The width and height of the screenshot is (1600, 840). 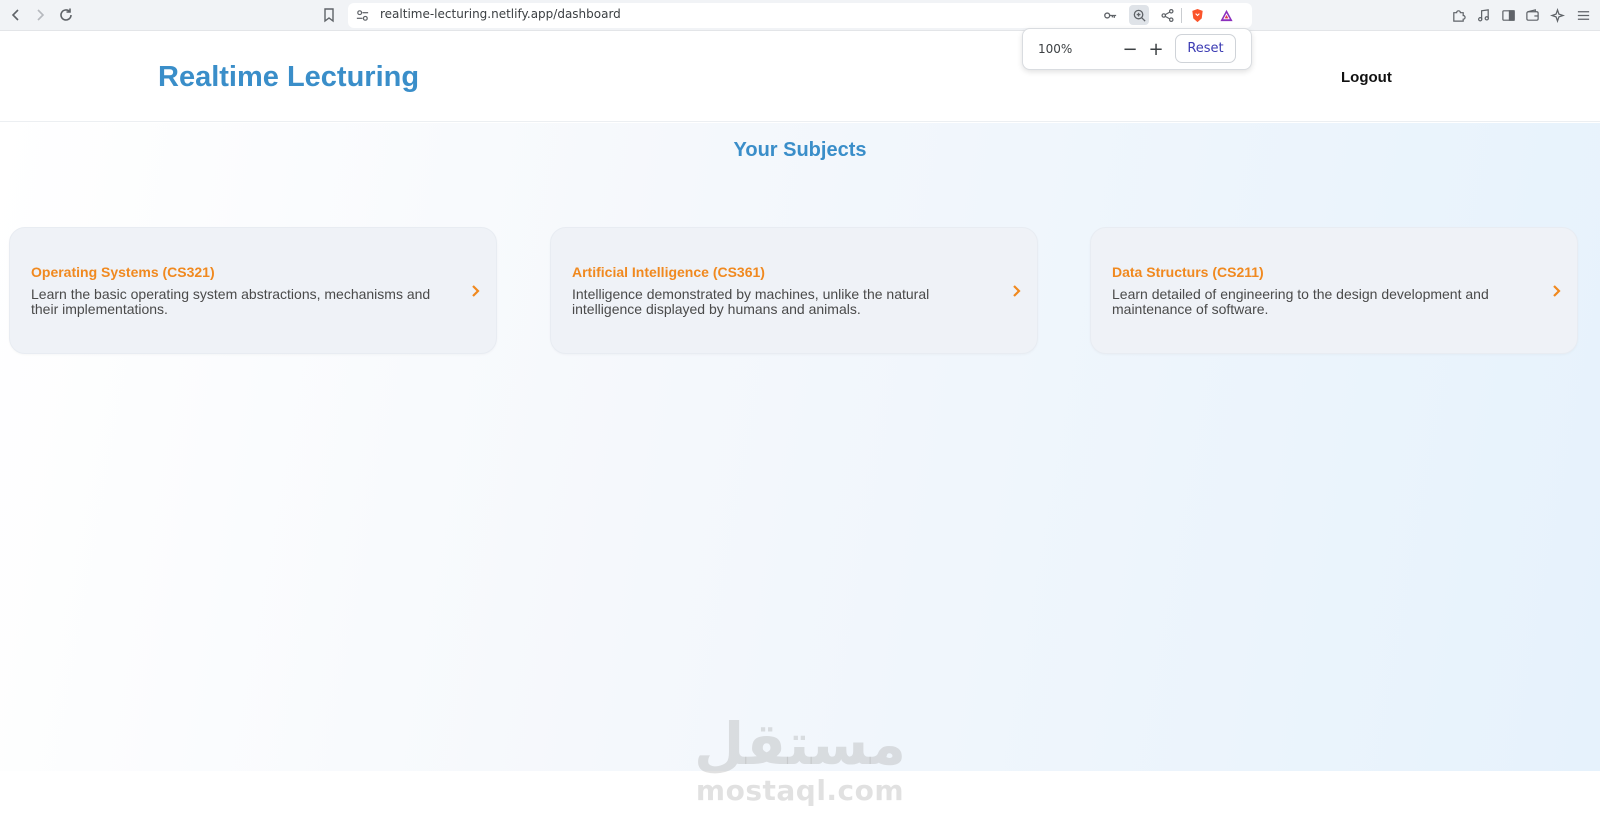 I want to click on app-header: Realtime Lecturing Logout, so click(x=800, y=77).